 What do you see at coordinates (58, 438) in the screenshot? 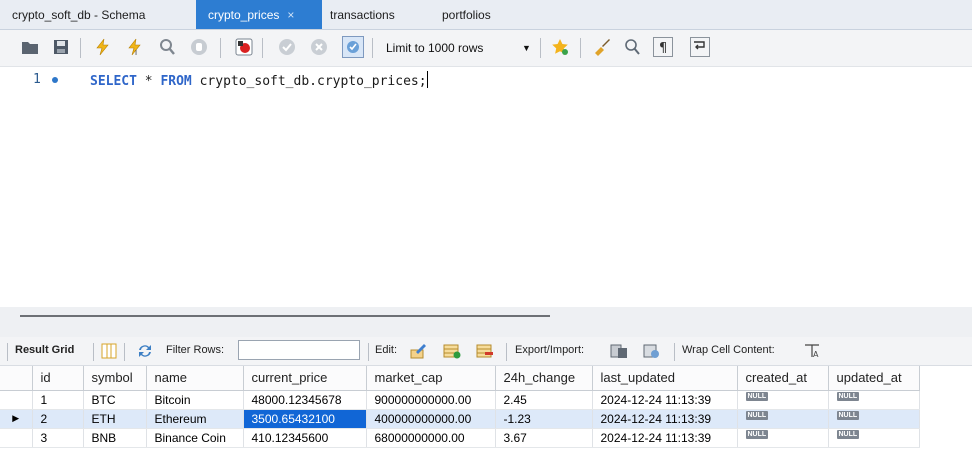
I see `cell-id: 3` at bounding box center [58, 438].